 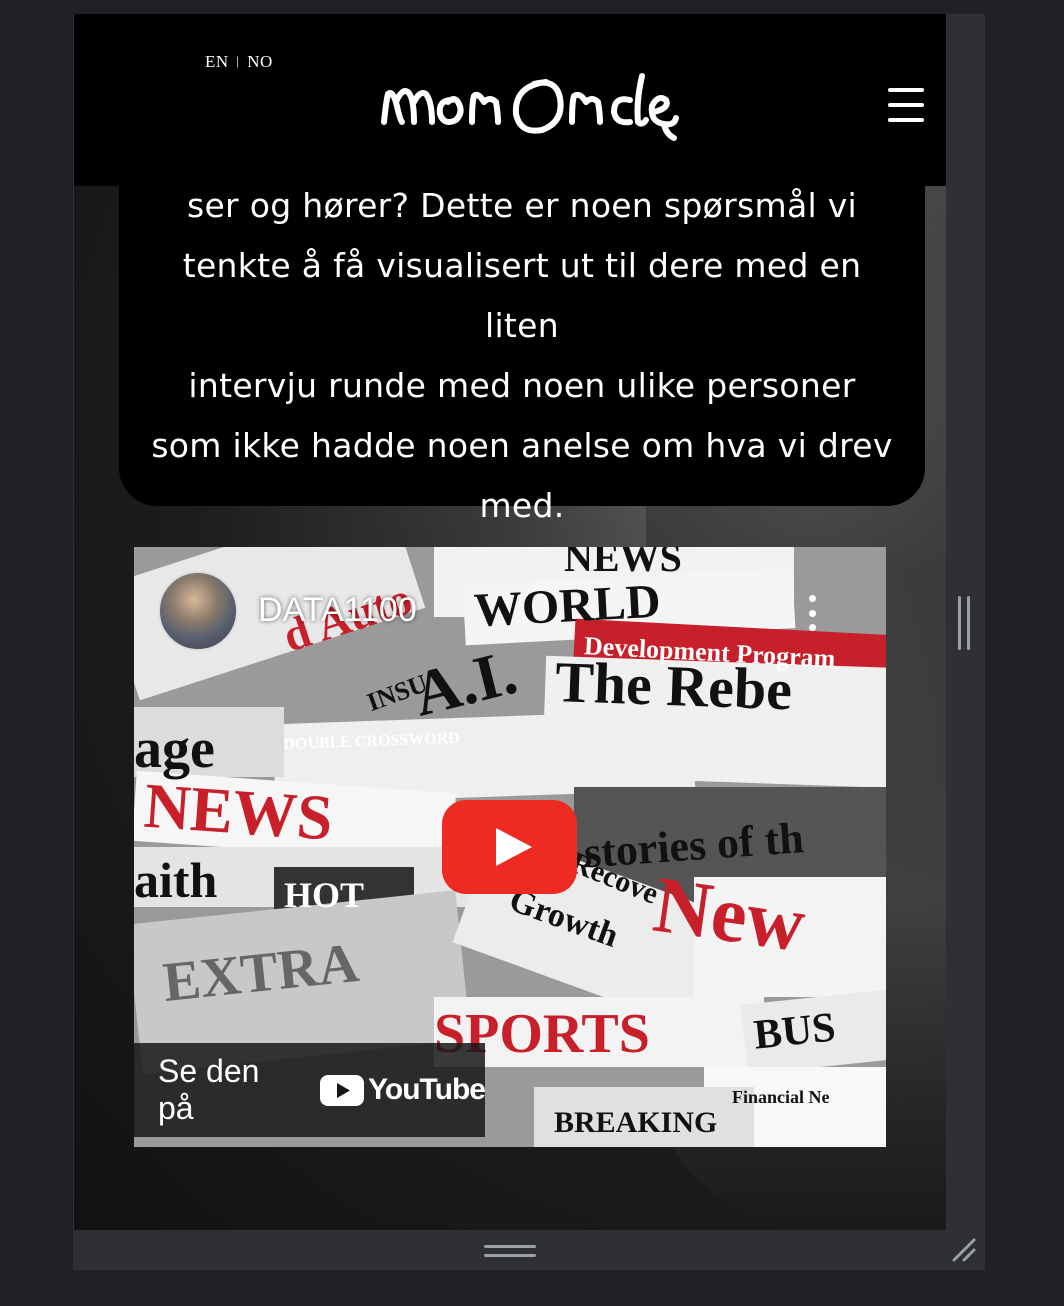 What do you see at coordinates (522, 205) in the screenshot?
I see `paragraph-line: ser og hører? Dette er noen spørsmål vi` at bounding box center [522, 205].